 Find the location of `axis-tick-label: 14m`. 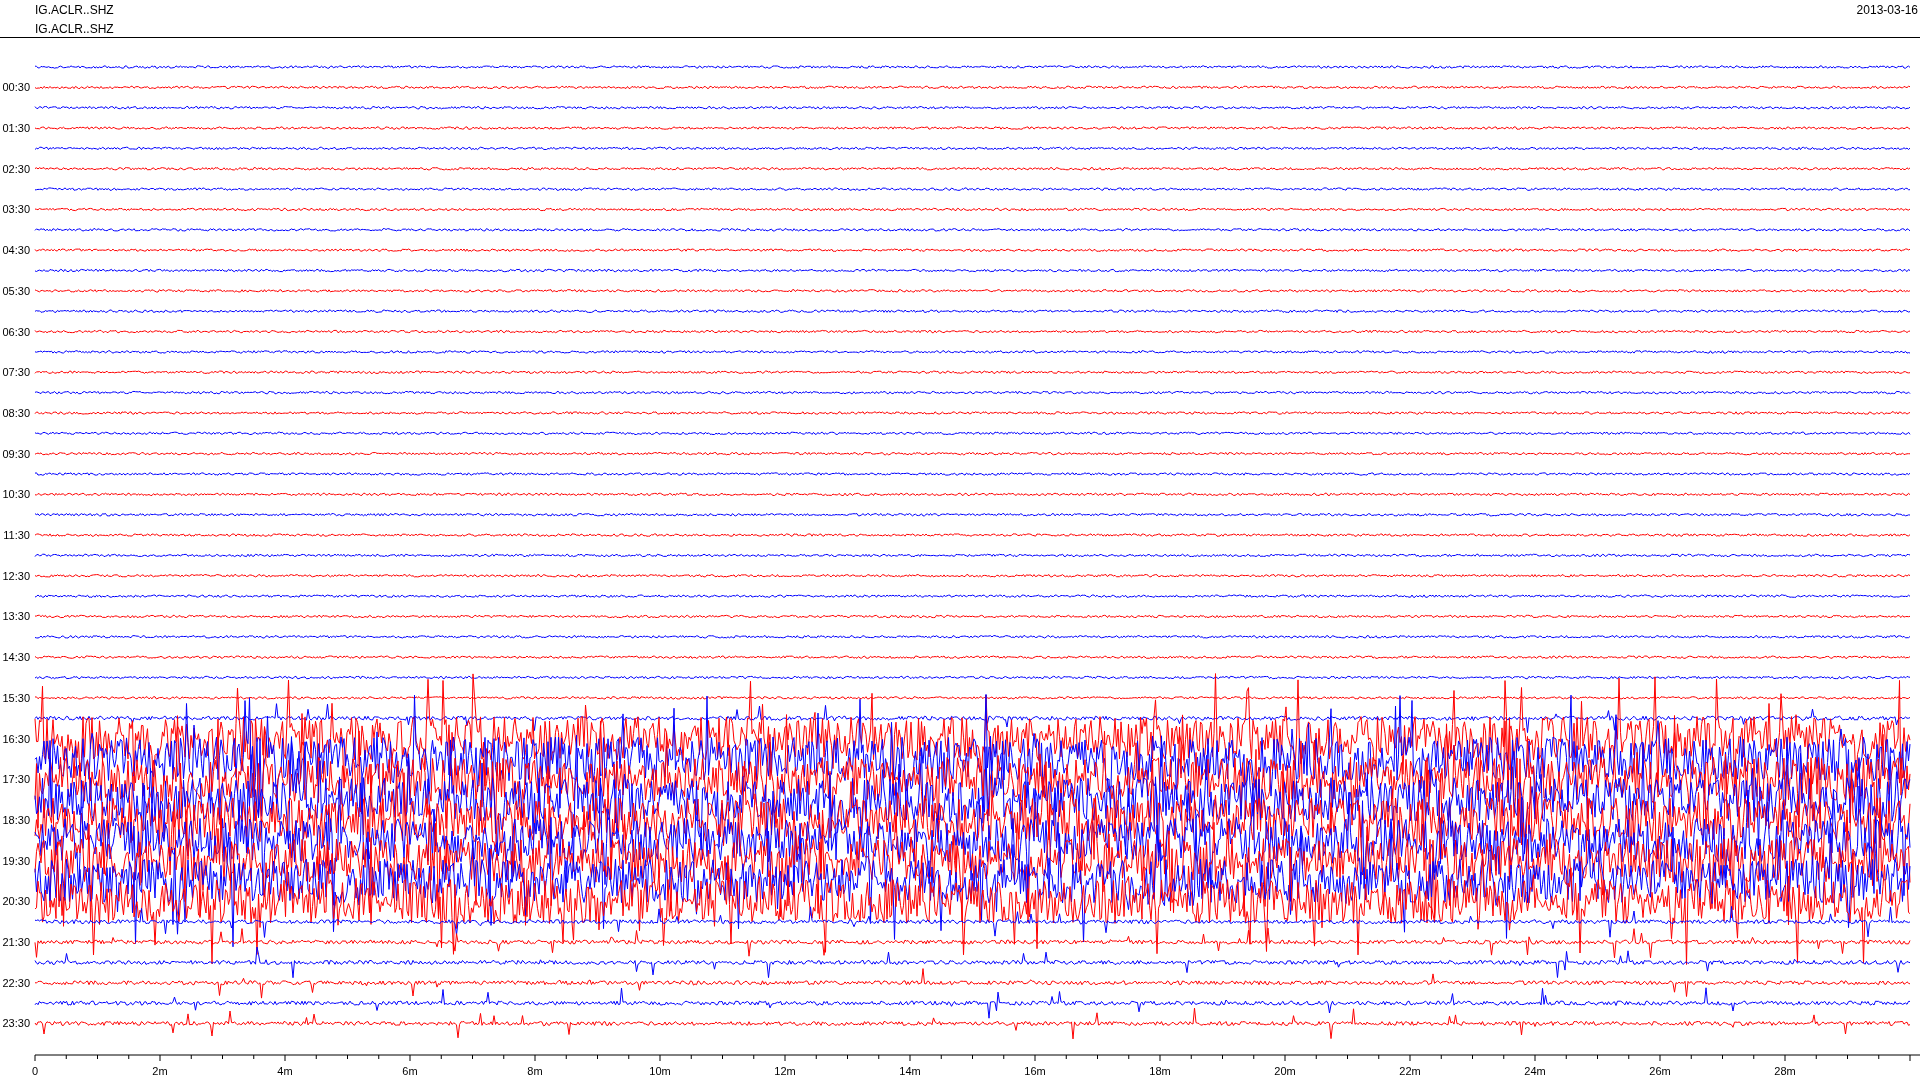

axis-tick-label: 14m is located at coordinates (910, 1071).